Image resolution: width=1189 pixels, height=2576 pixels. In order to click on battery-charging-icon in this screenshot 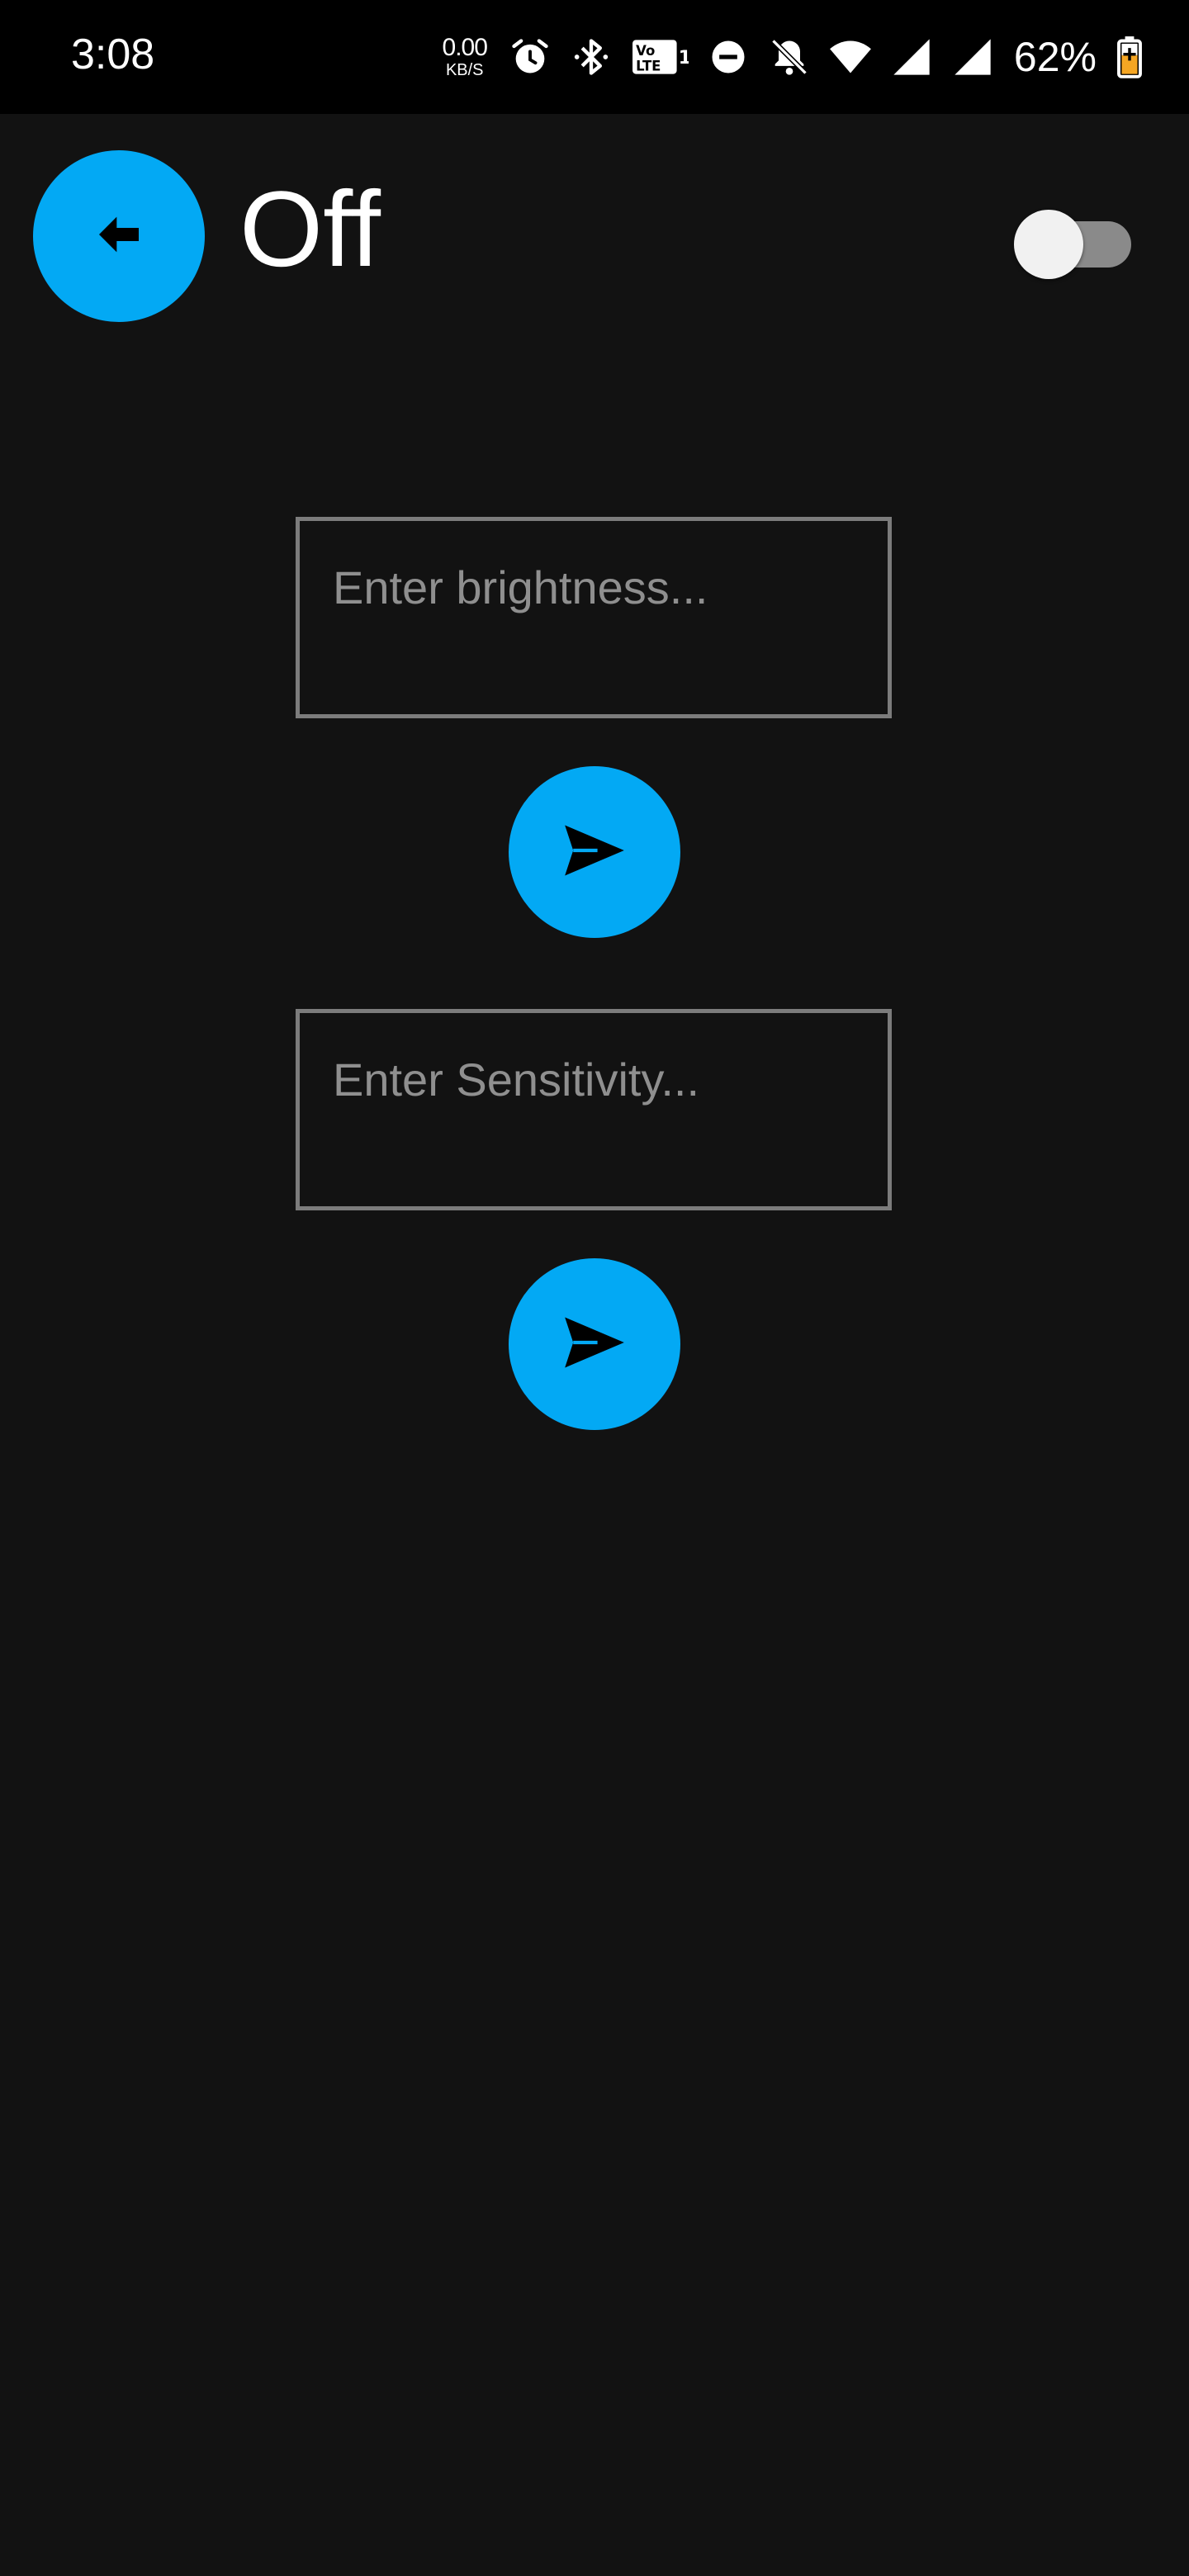, I will do `click(1129, 57)`.